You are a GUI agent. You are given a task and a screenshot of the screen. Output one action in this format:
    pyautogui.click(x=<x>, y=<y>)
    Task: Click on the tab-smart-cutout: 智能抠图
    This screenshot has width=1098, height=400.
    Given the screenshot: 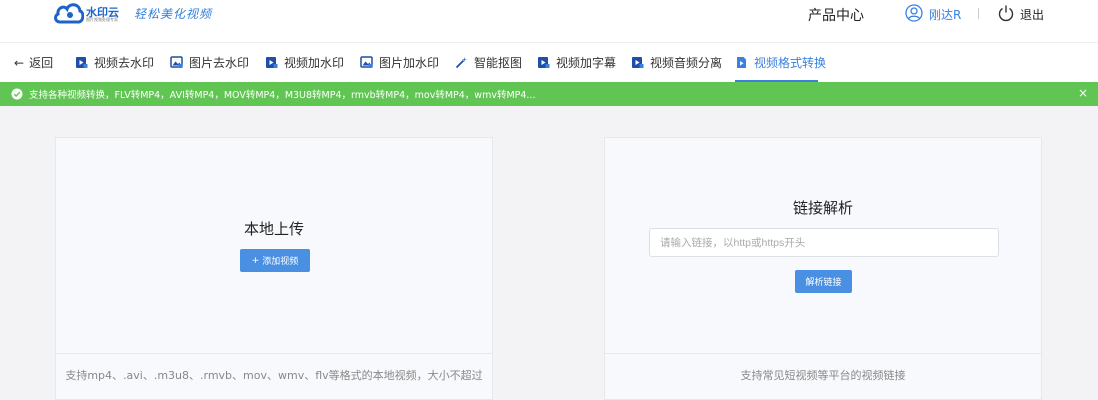 What is the action you would take?
    pyautogui.click(x=488, y=62)
    